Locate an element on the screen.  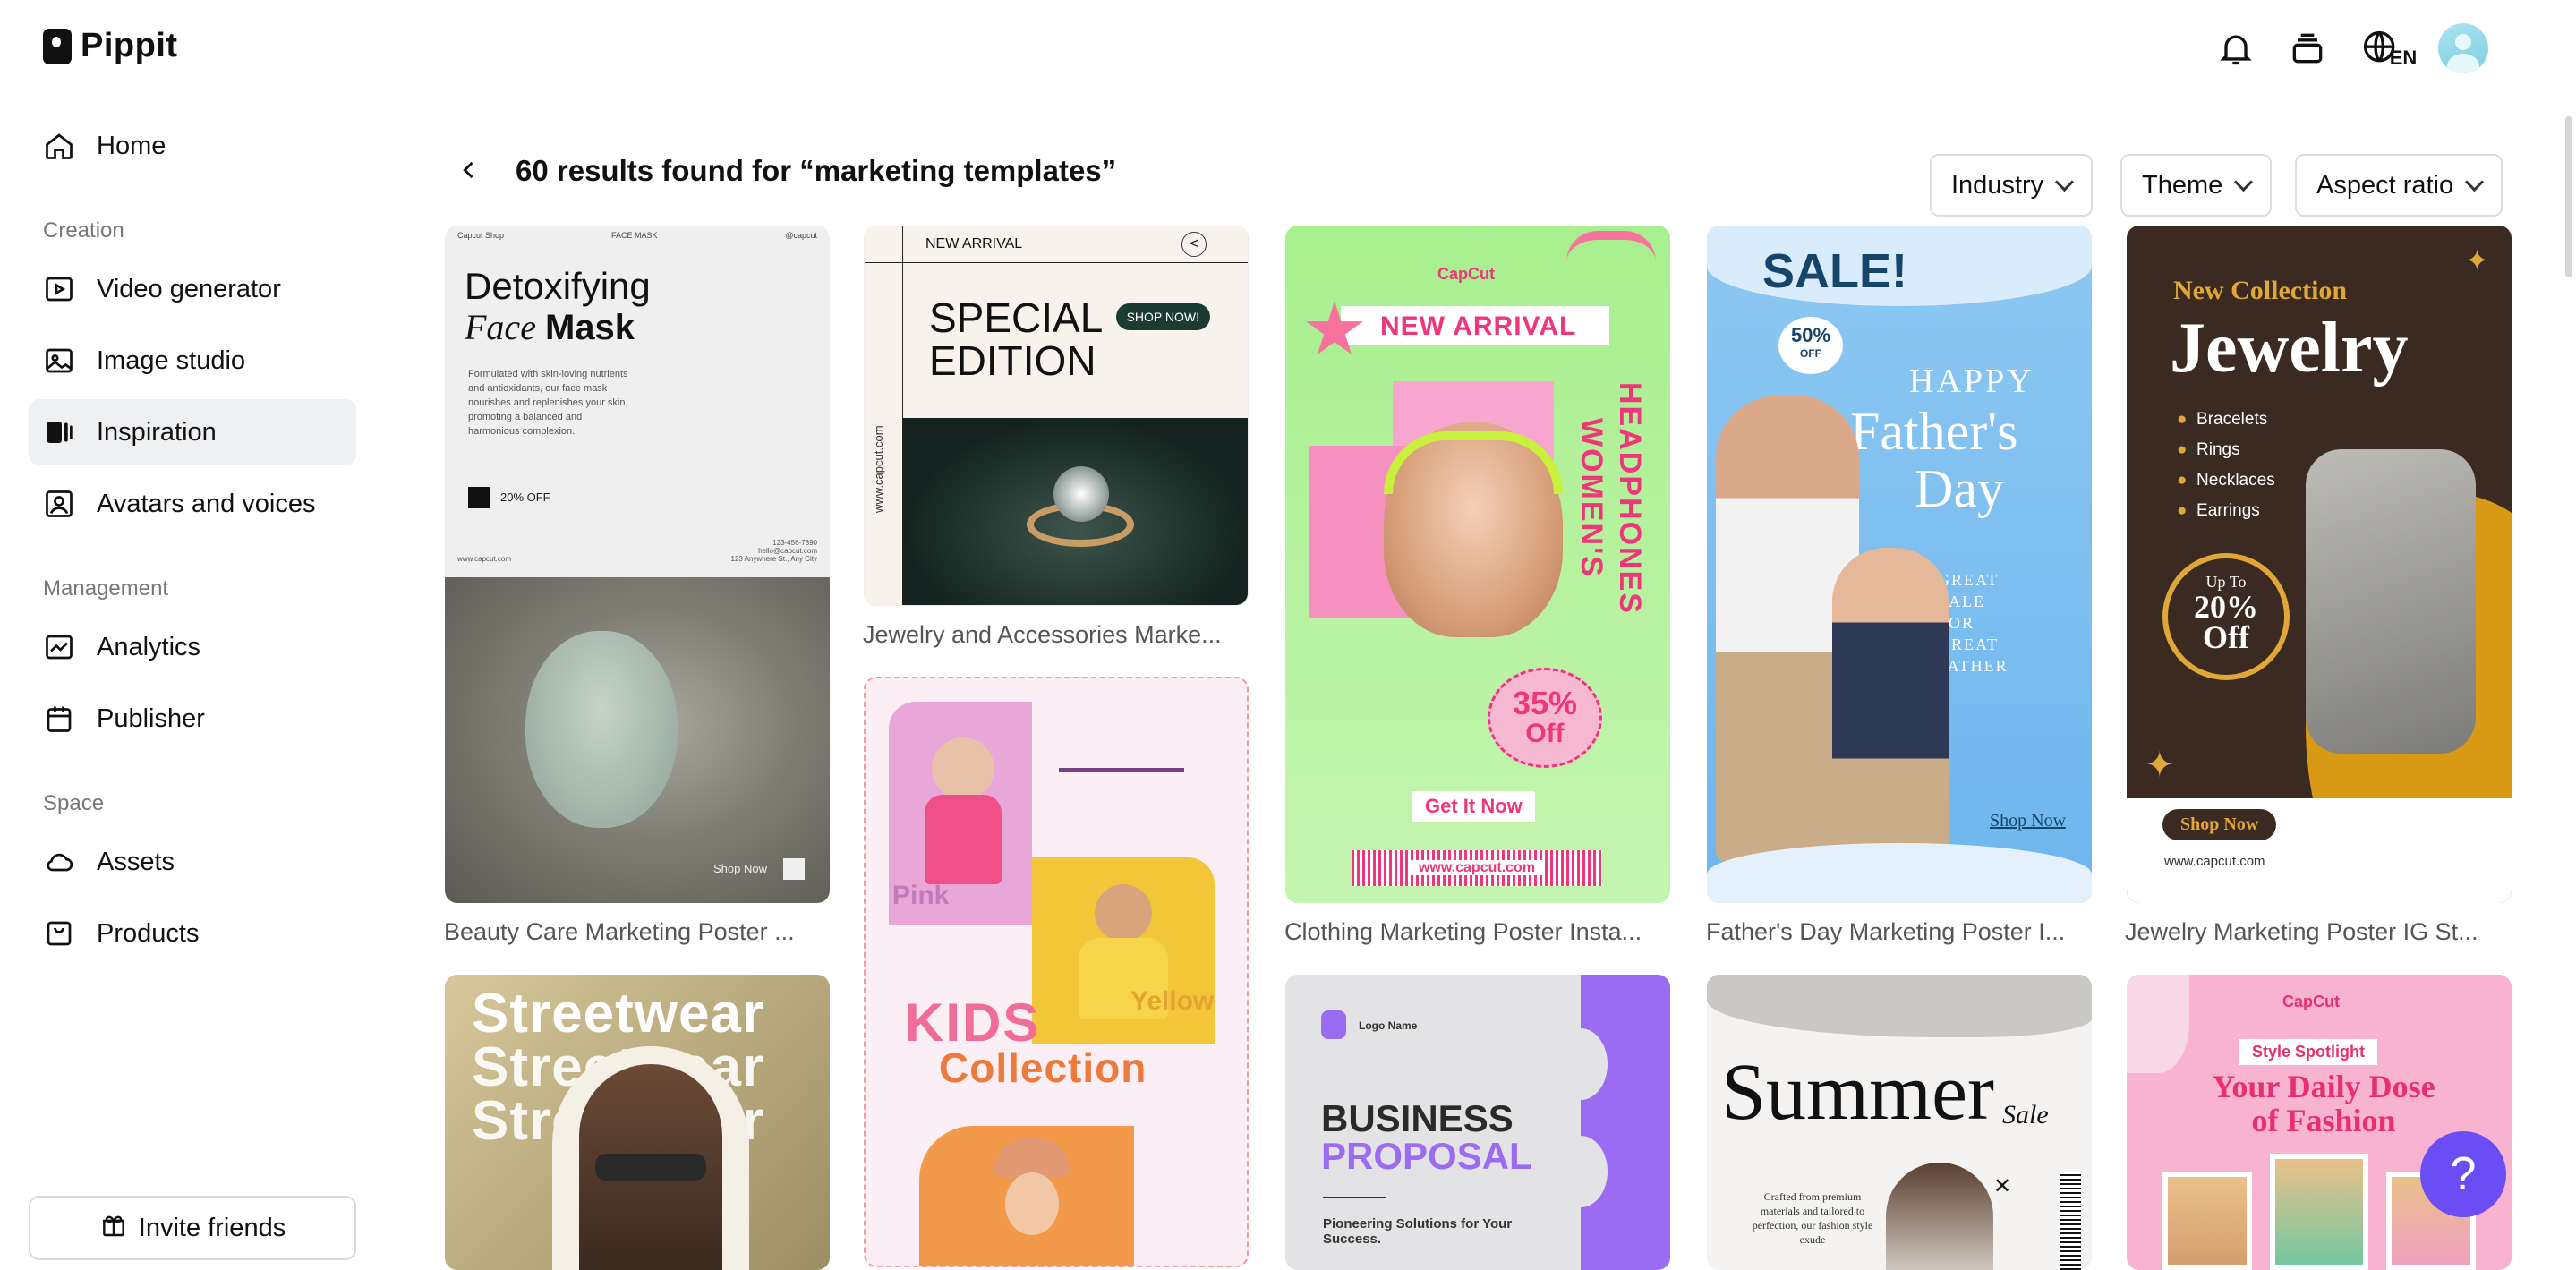
language-selector: EN is located at coordinates (2389, 49).